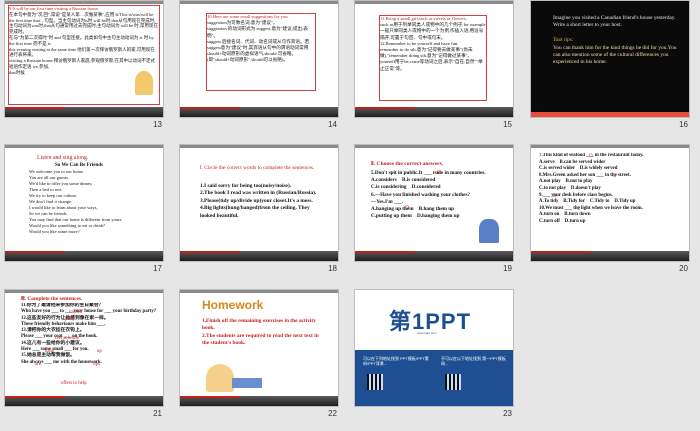  I want to click on cartoon-boy-icon, so click(489, 231).